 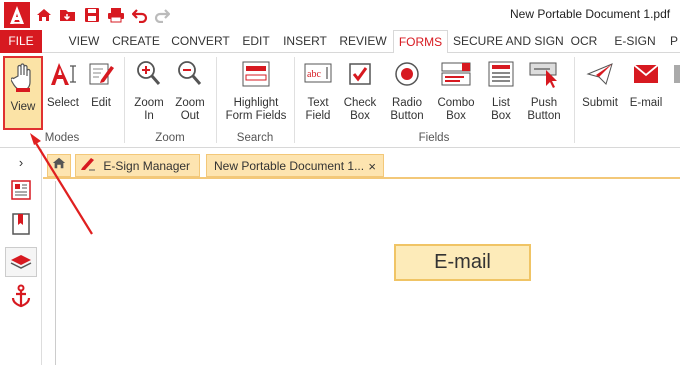 I want to click on annotation-arrow, so click(x=61, y=184).